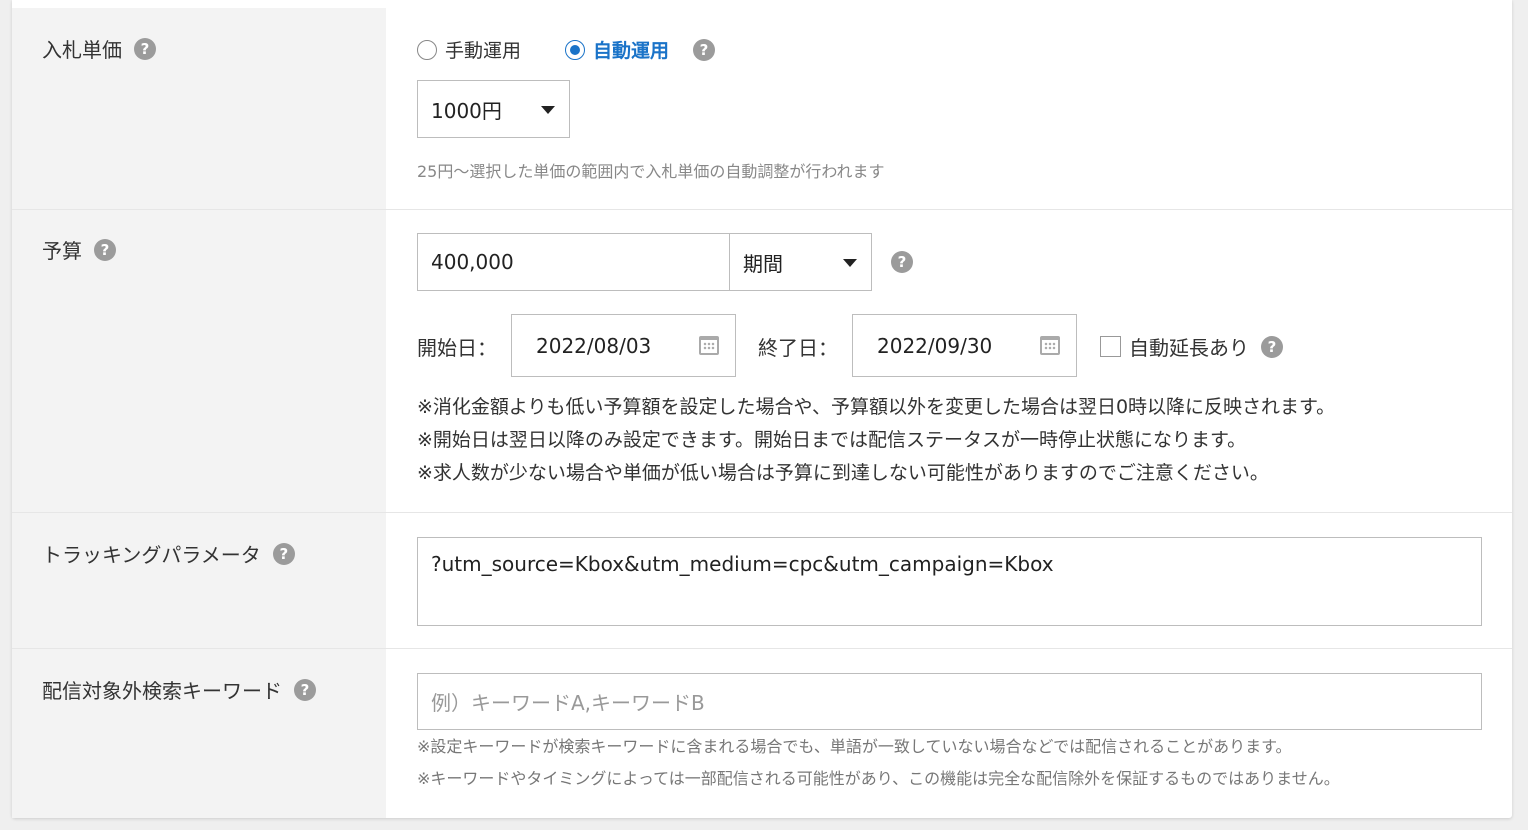  I want to click on auto-extend-box, so click(1110, 346).